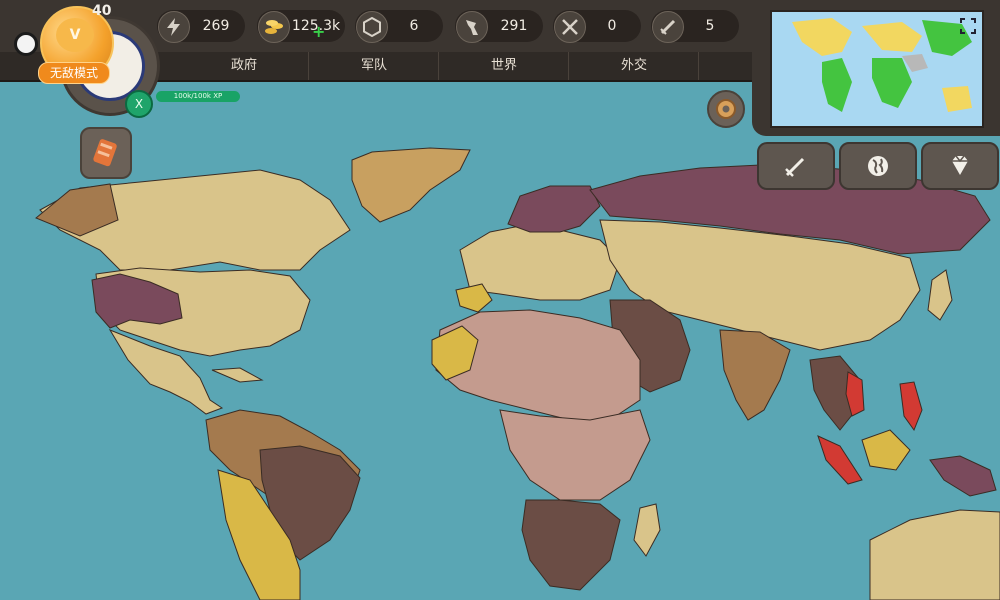  Describe the element at coordinates (201, 26) in the screenshot. I see `resource-energy: 269` at that location.